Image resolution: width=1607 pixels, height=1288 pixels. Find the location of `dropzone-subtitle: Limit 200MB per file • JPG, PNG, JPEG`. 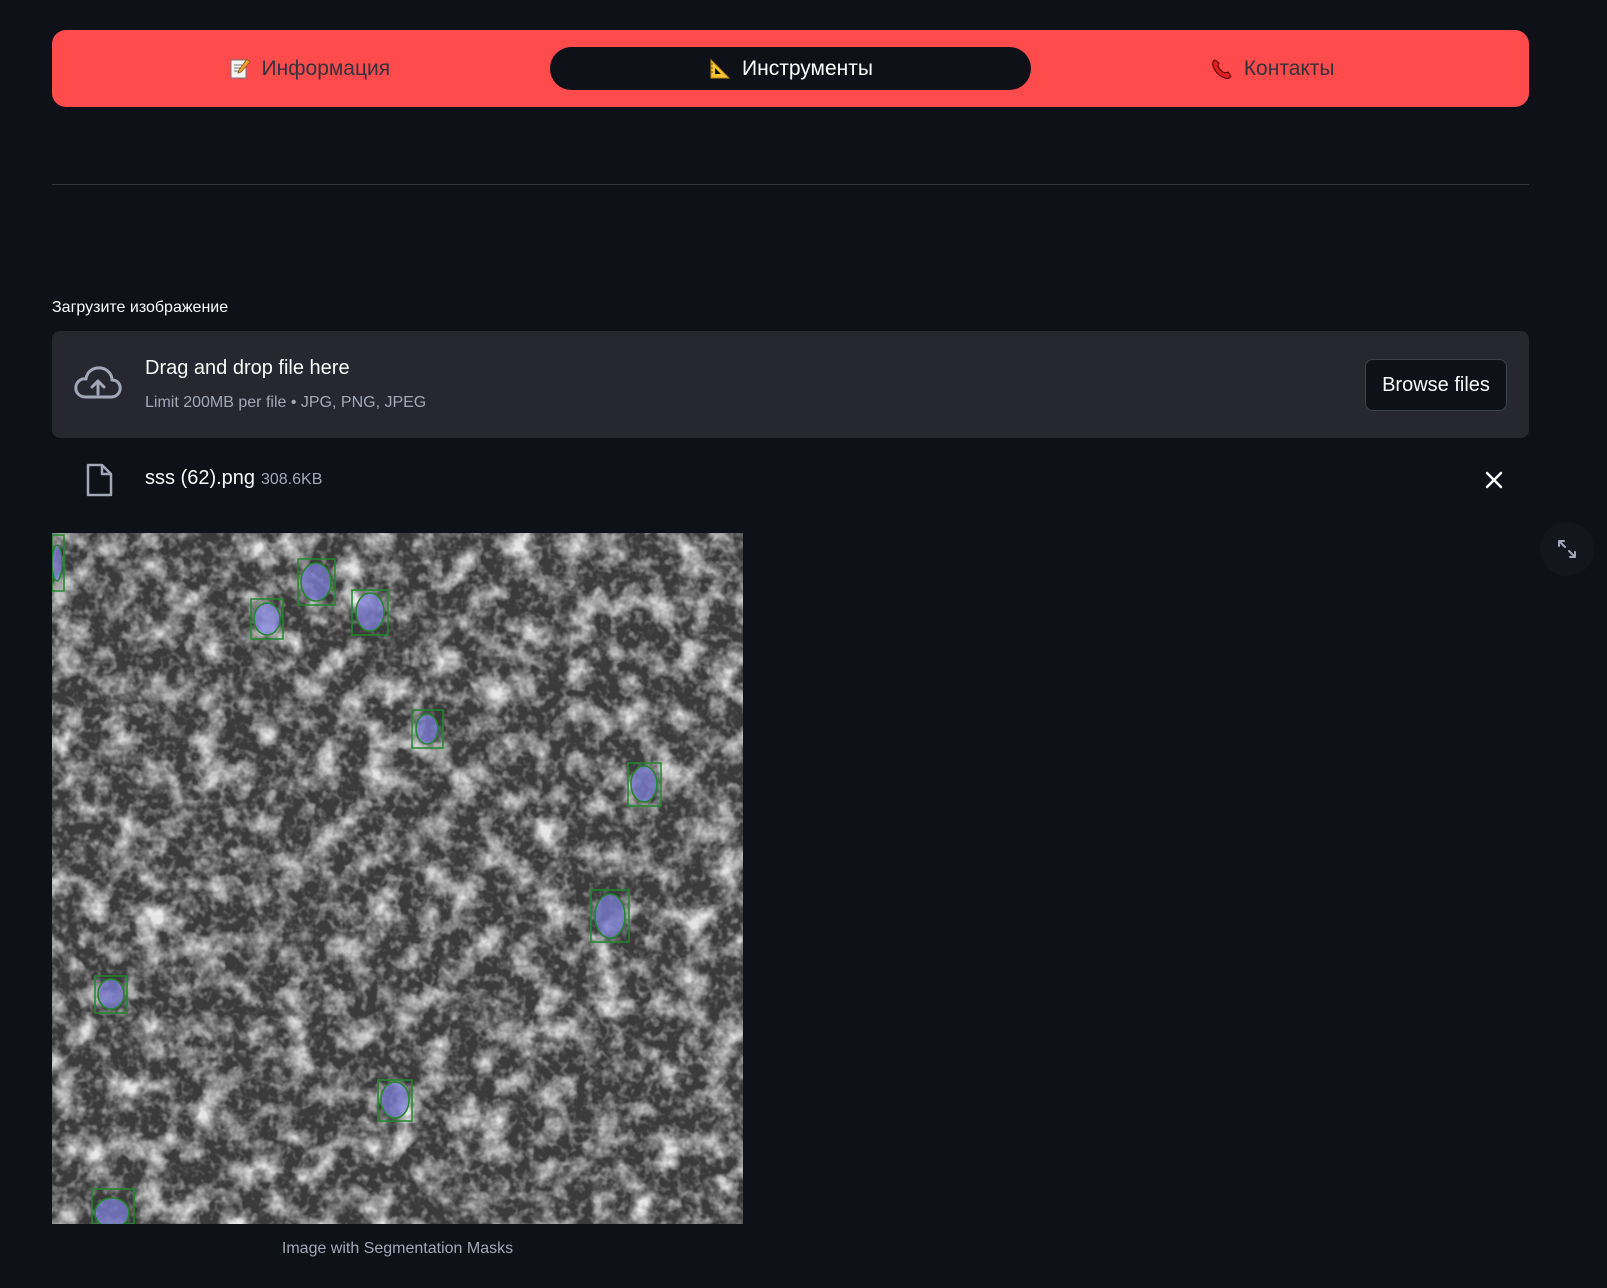

dropzone-subtitle: Limit 200MB per file • JPG, PNG, JPEG is located at coordinates (286, 402).